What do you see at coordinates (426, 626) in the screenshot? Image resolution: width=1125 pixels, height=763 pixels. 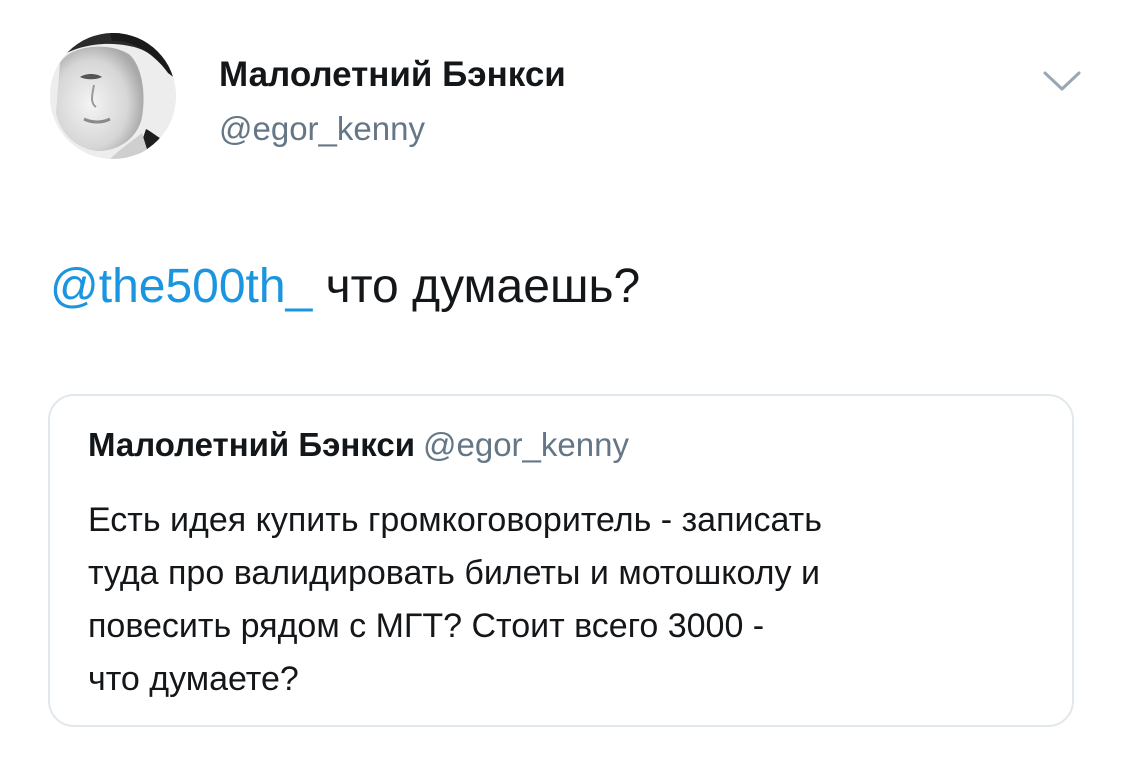 I see `quoted-text-line: повесить рядом с МГТ? Стоит всего 3000 -` at bounding box center [426, 626].